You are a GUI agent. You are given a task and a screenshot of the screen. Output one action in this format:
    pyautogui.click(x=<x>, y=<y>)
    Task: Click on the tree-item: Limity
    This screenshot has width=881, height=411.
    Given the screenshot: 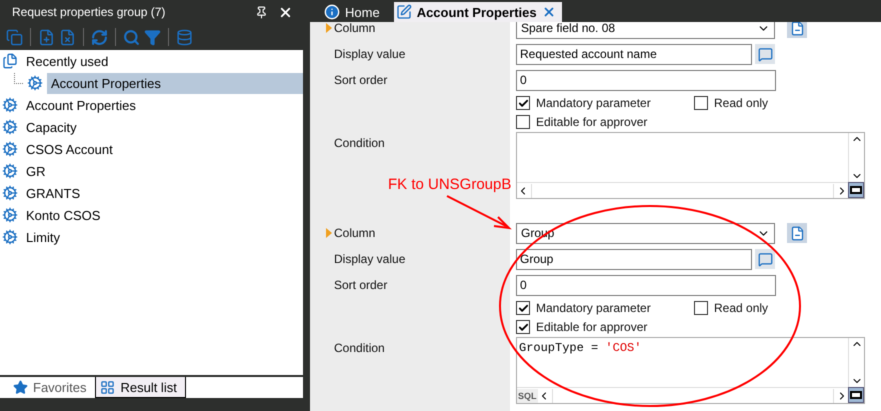 What is the action you would take?
    pyautogui.click(x=43, y=237)
    